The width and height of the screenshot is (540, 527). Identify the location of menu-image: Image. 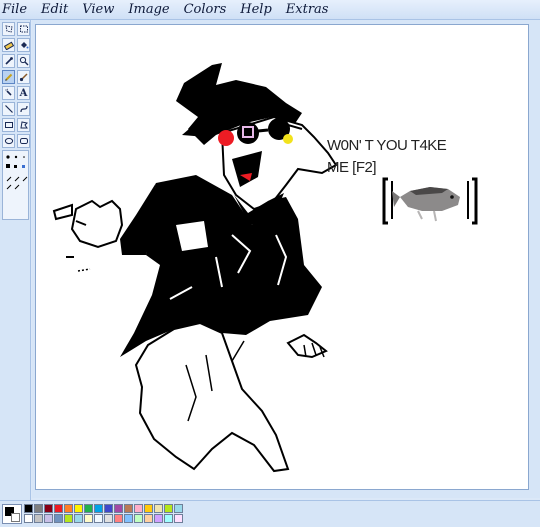
(148, 10).